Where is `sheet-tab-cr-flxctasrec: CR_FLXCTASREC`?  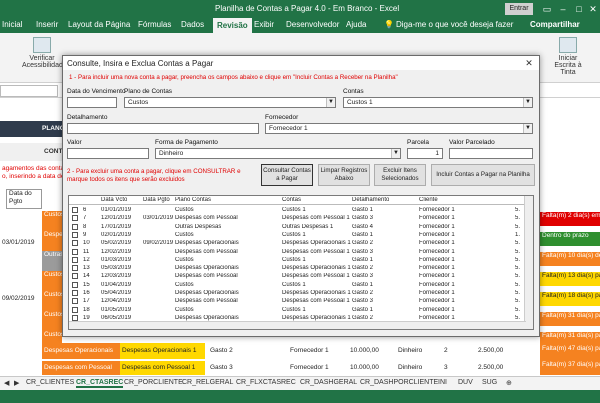
sheet-tab-cr-flxctasrec: CR_FLXCTASREC is located at coordinates (266, 382).